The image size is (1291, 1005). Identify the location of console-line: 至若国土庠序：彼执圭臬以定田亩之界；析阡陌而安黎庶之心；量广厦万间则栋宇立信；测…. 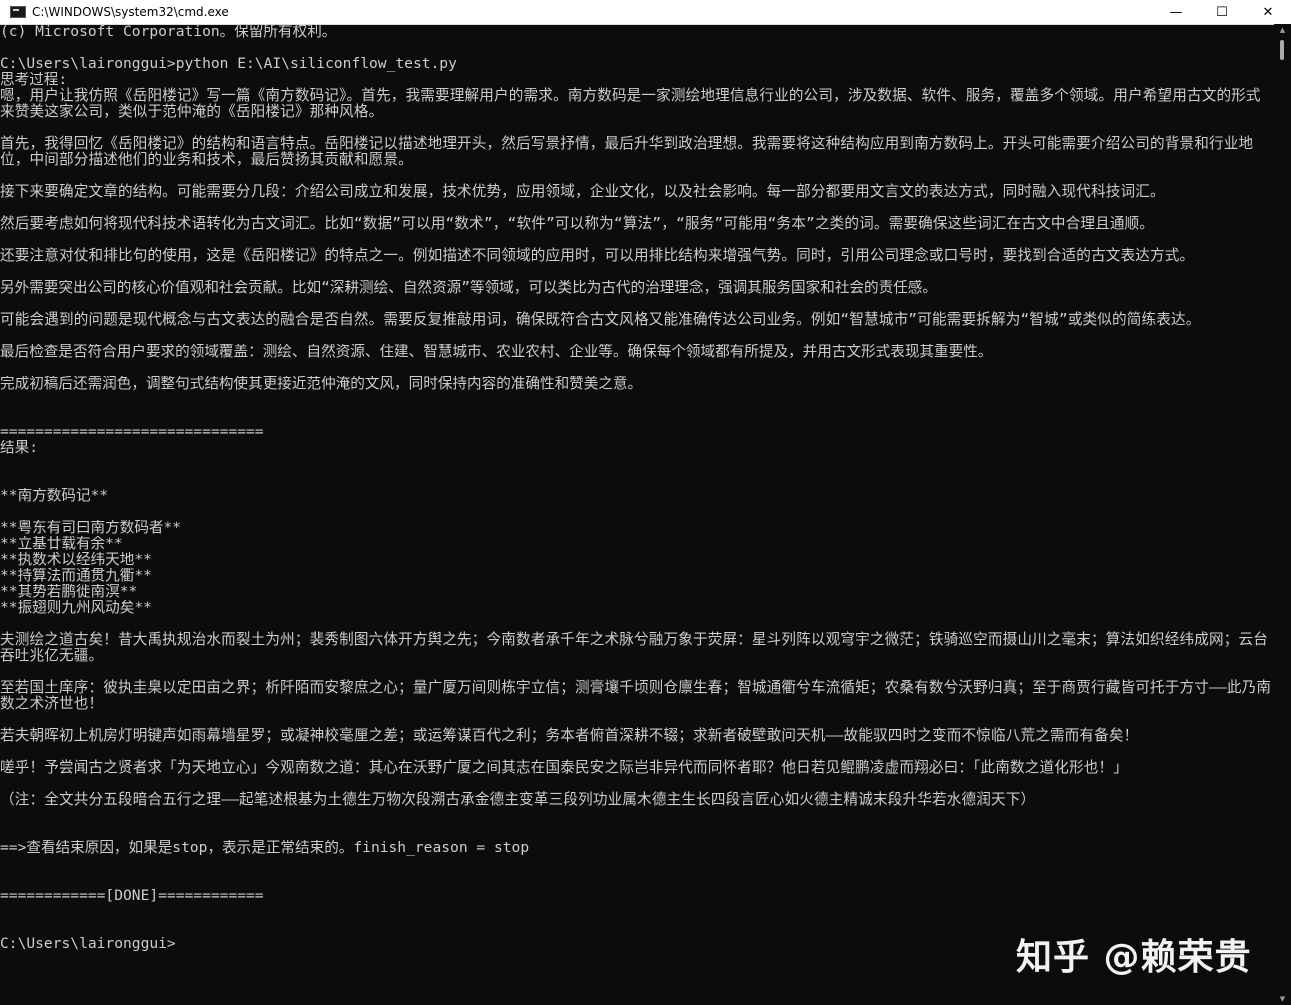
(636, 695).